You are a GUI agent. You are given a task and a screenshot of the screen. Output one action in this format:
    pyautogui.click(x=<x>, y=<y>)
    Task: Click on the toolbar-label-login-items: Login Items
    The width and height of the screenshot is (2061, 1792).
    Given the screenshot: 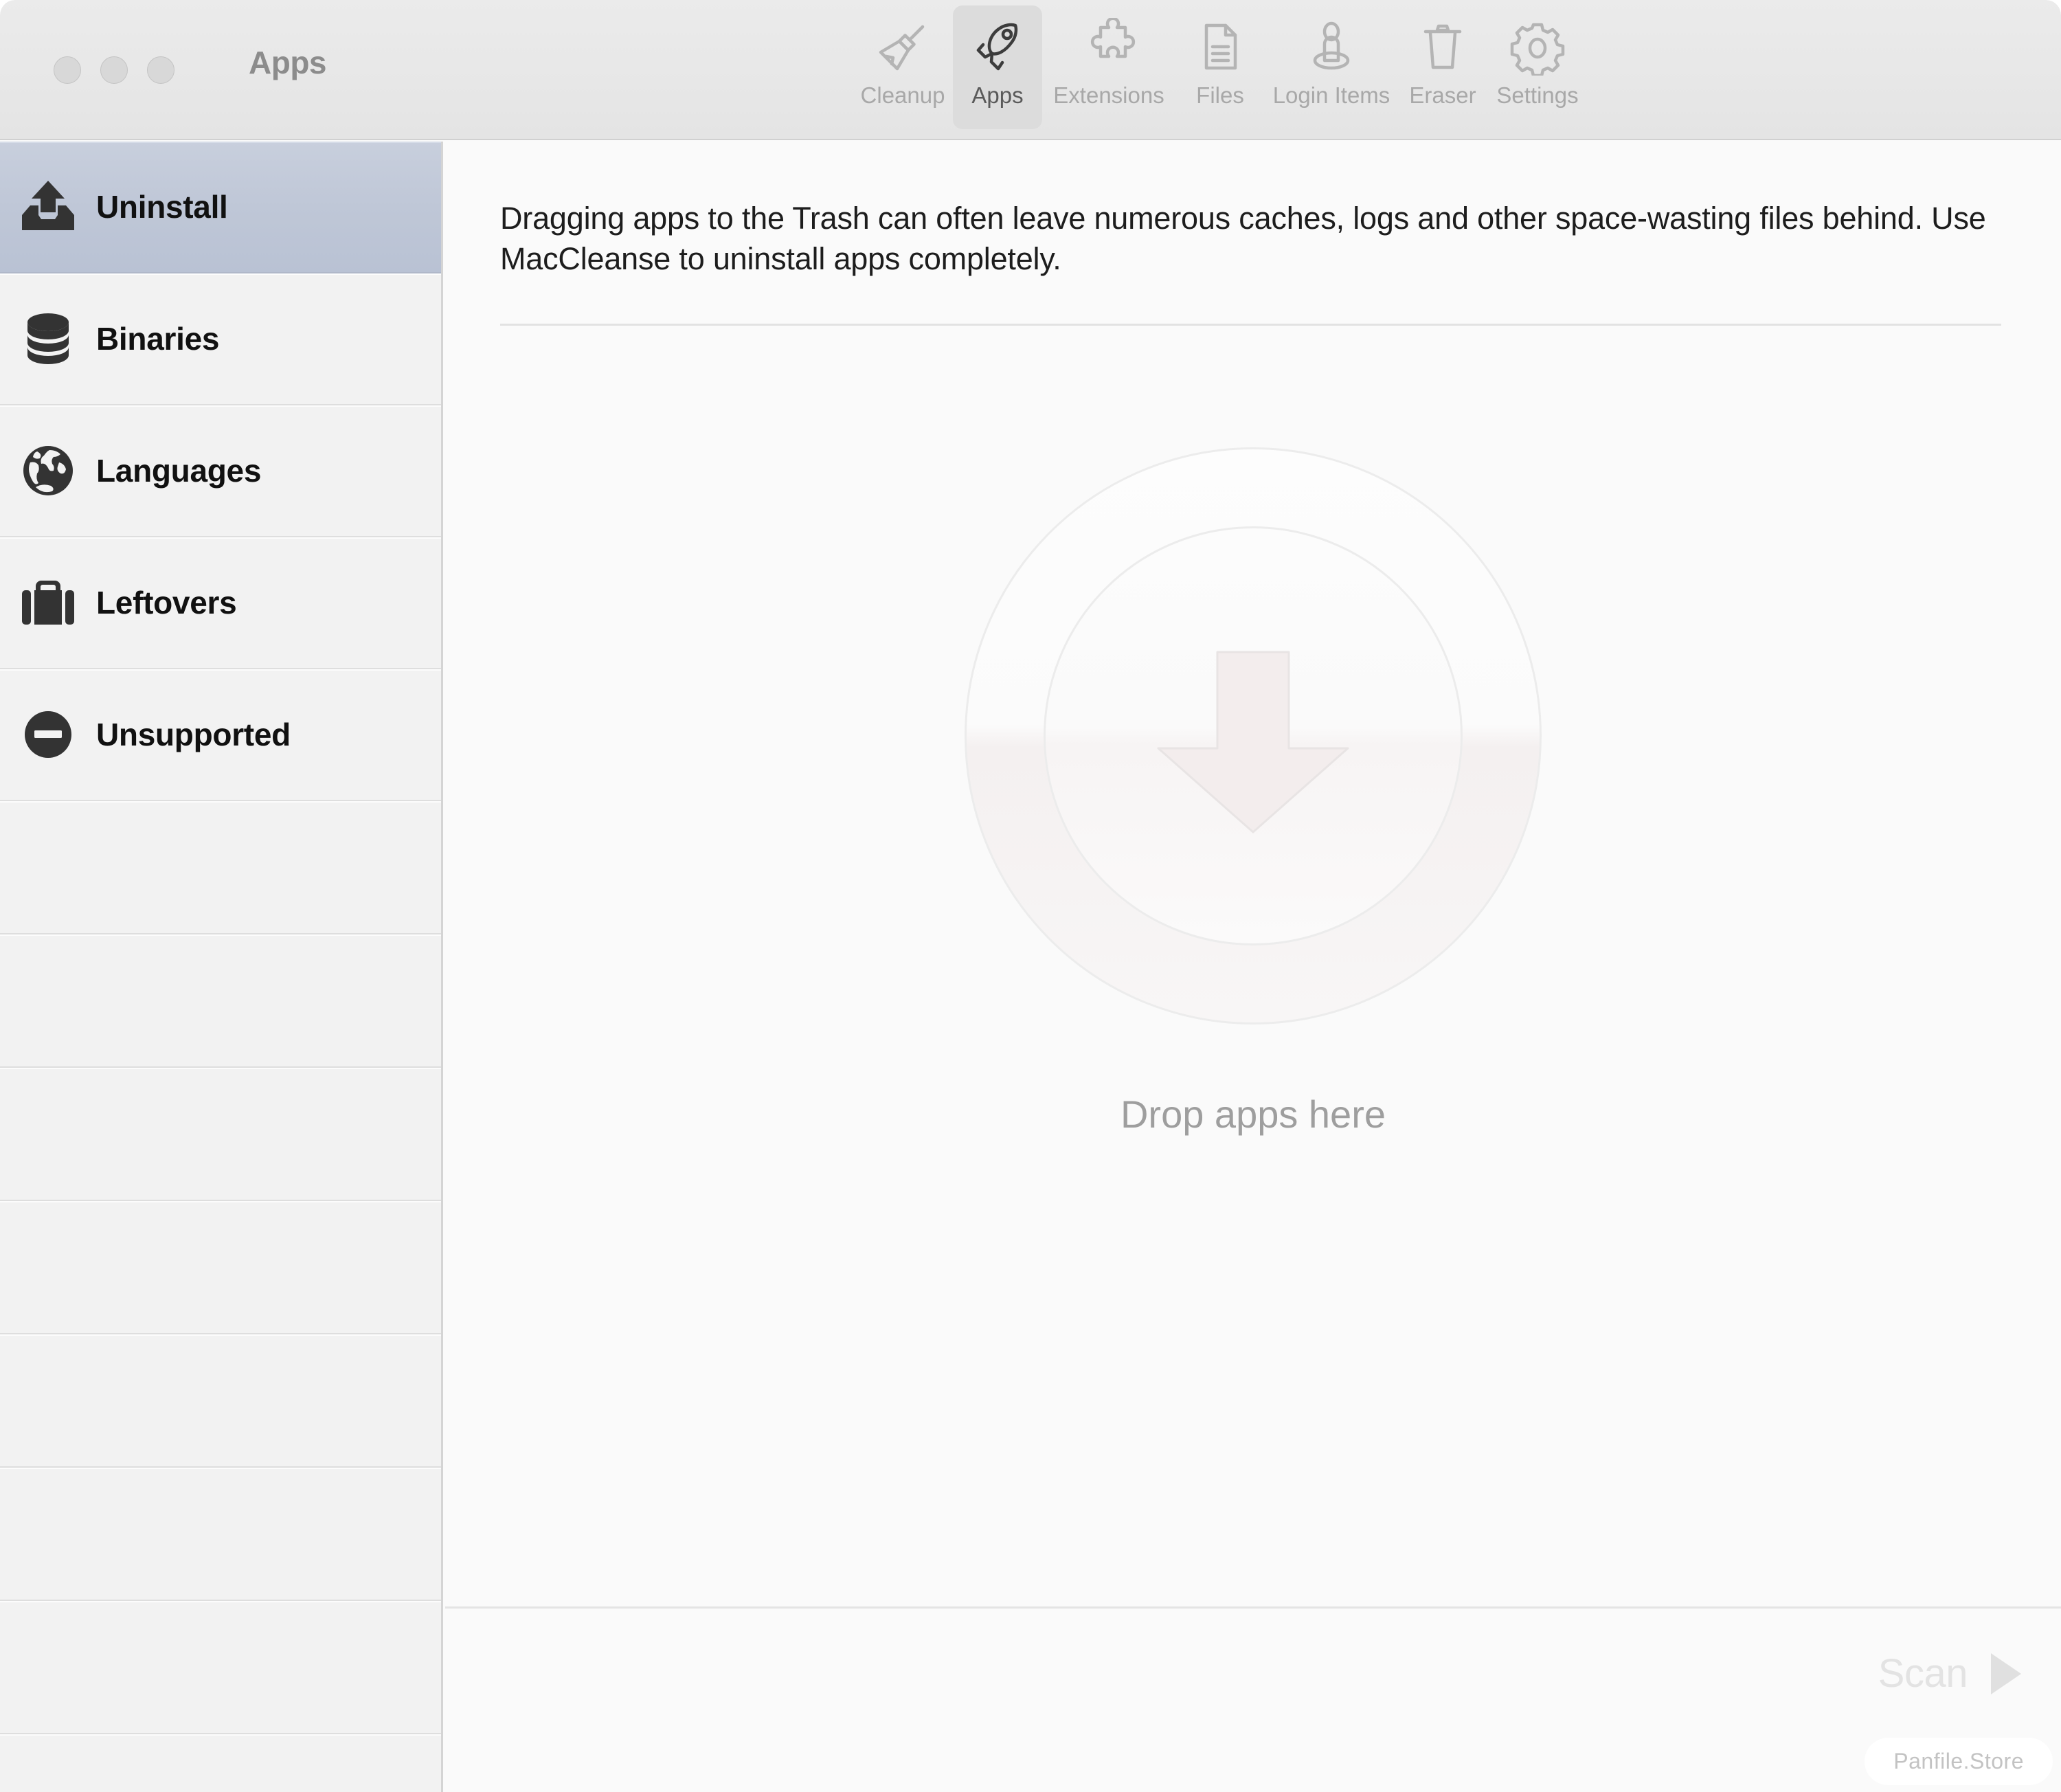 What is the action you would take?
    pyautogui.click(x=1331, y=95)
    